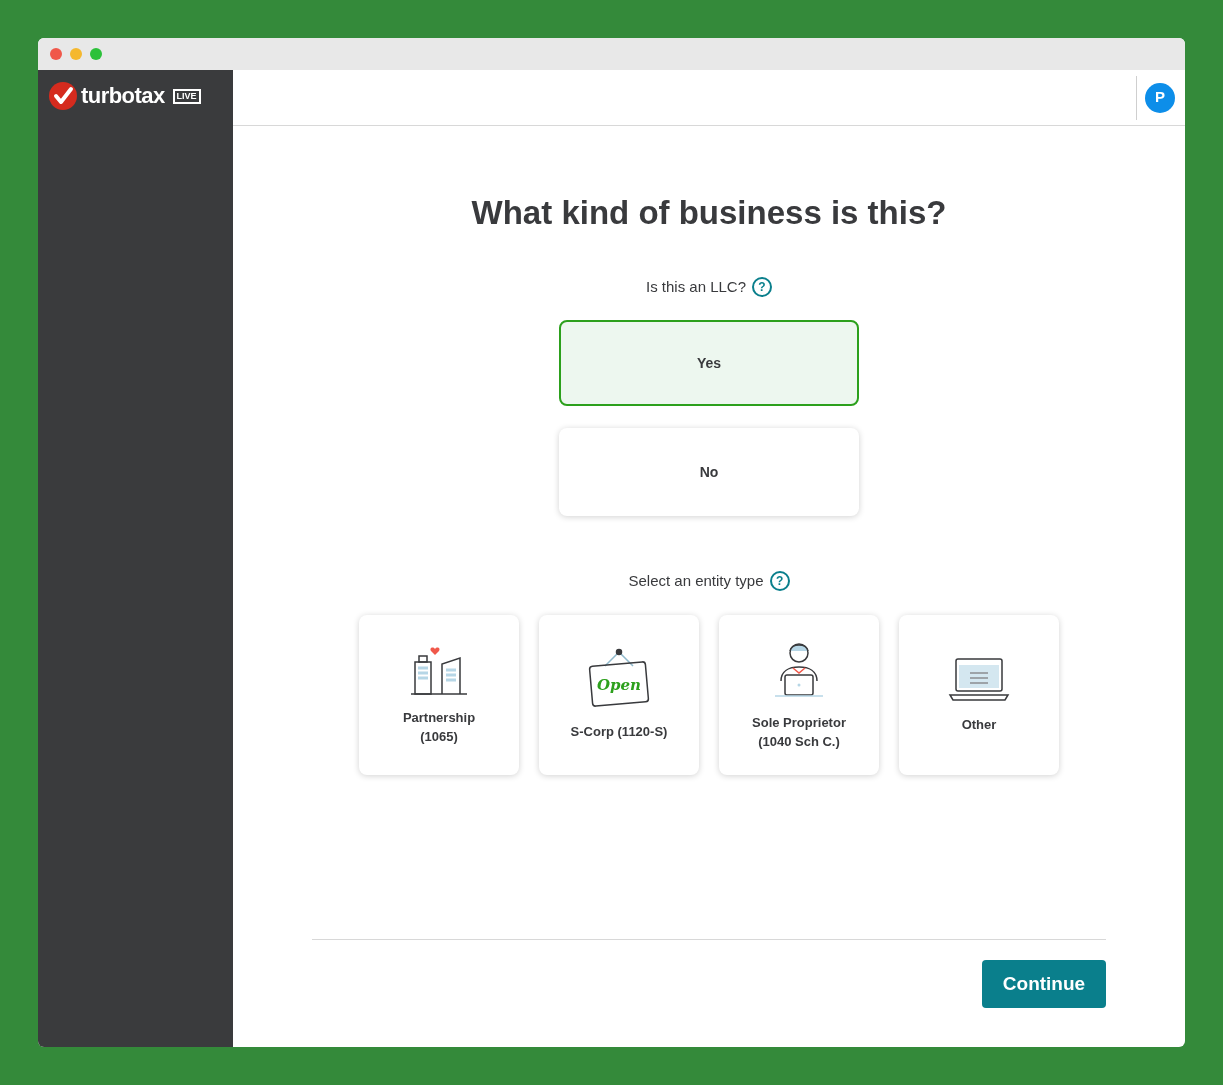  I want to click on question-title: What kind of business is this?, so click(709, 213).